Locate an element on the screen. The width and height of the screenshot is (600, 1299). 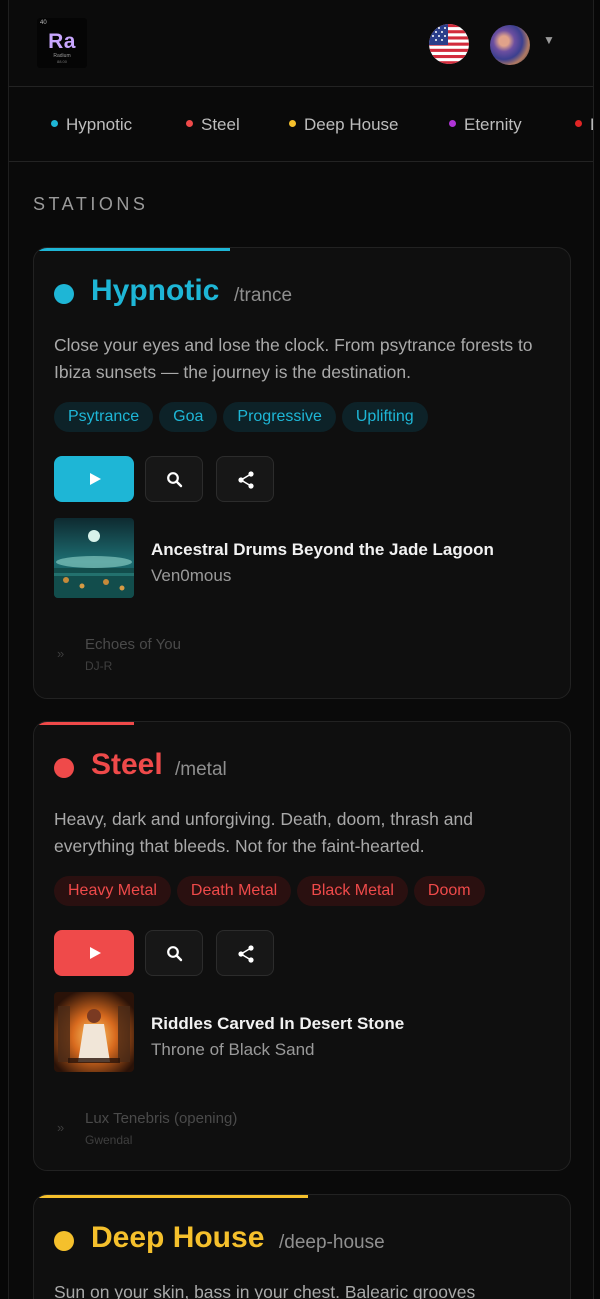
genre-tag: Doom is located at coordinates (449, 891).